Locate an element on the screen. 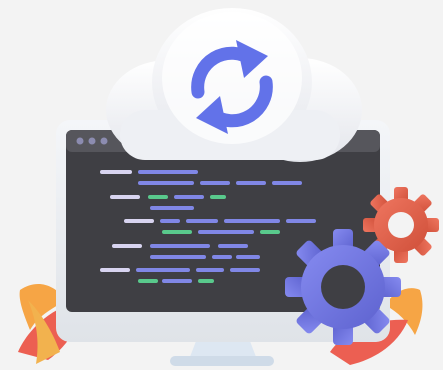 The image size is (443, 370). gear-large-icon is located at coordinates (343, 287).